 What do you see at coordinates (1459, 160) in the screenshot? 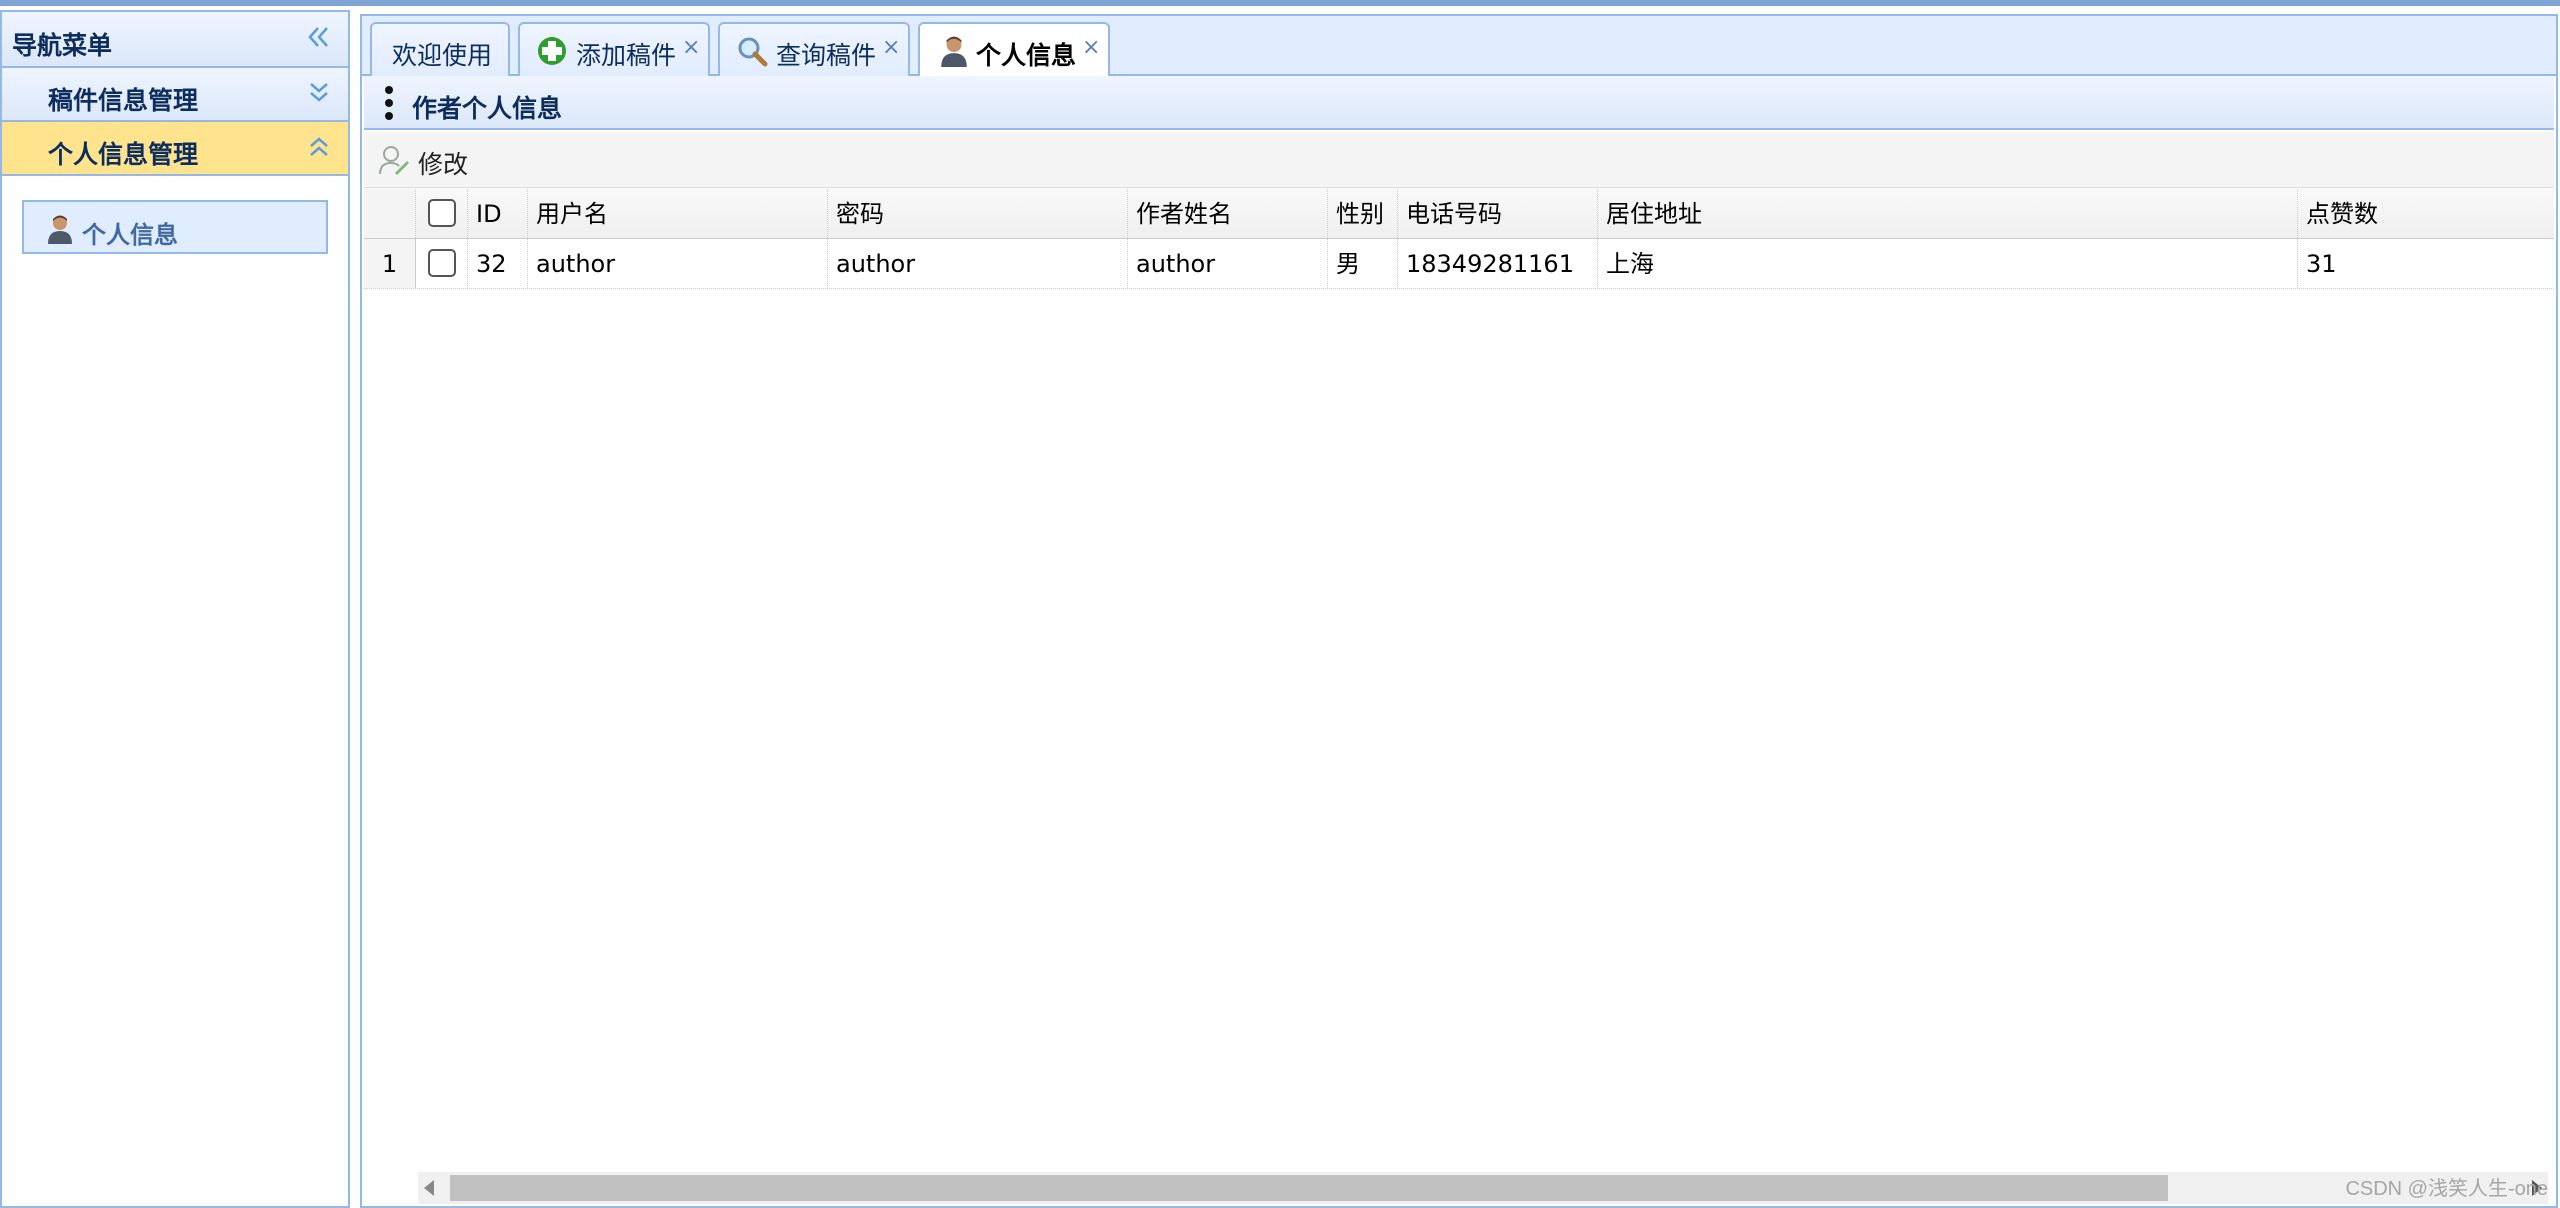
I see `grid-toolbar: 修改` at bounding box center [1459, 160].